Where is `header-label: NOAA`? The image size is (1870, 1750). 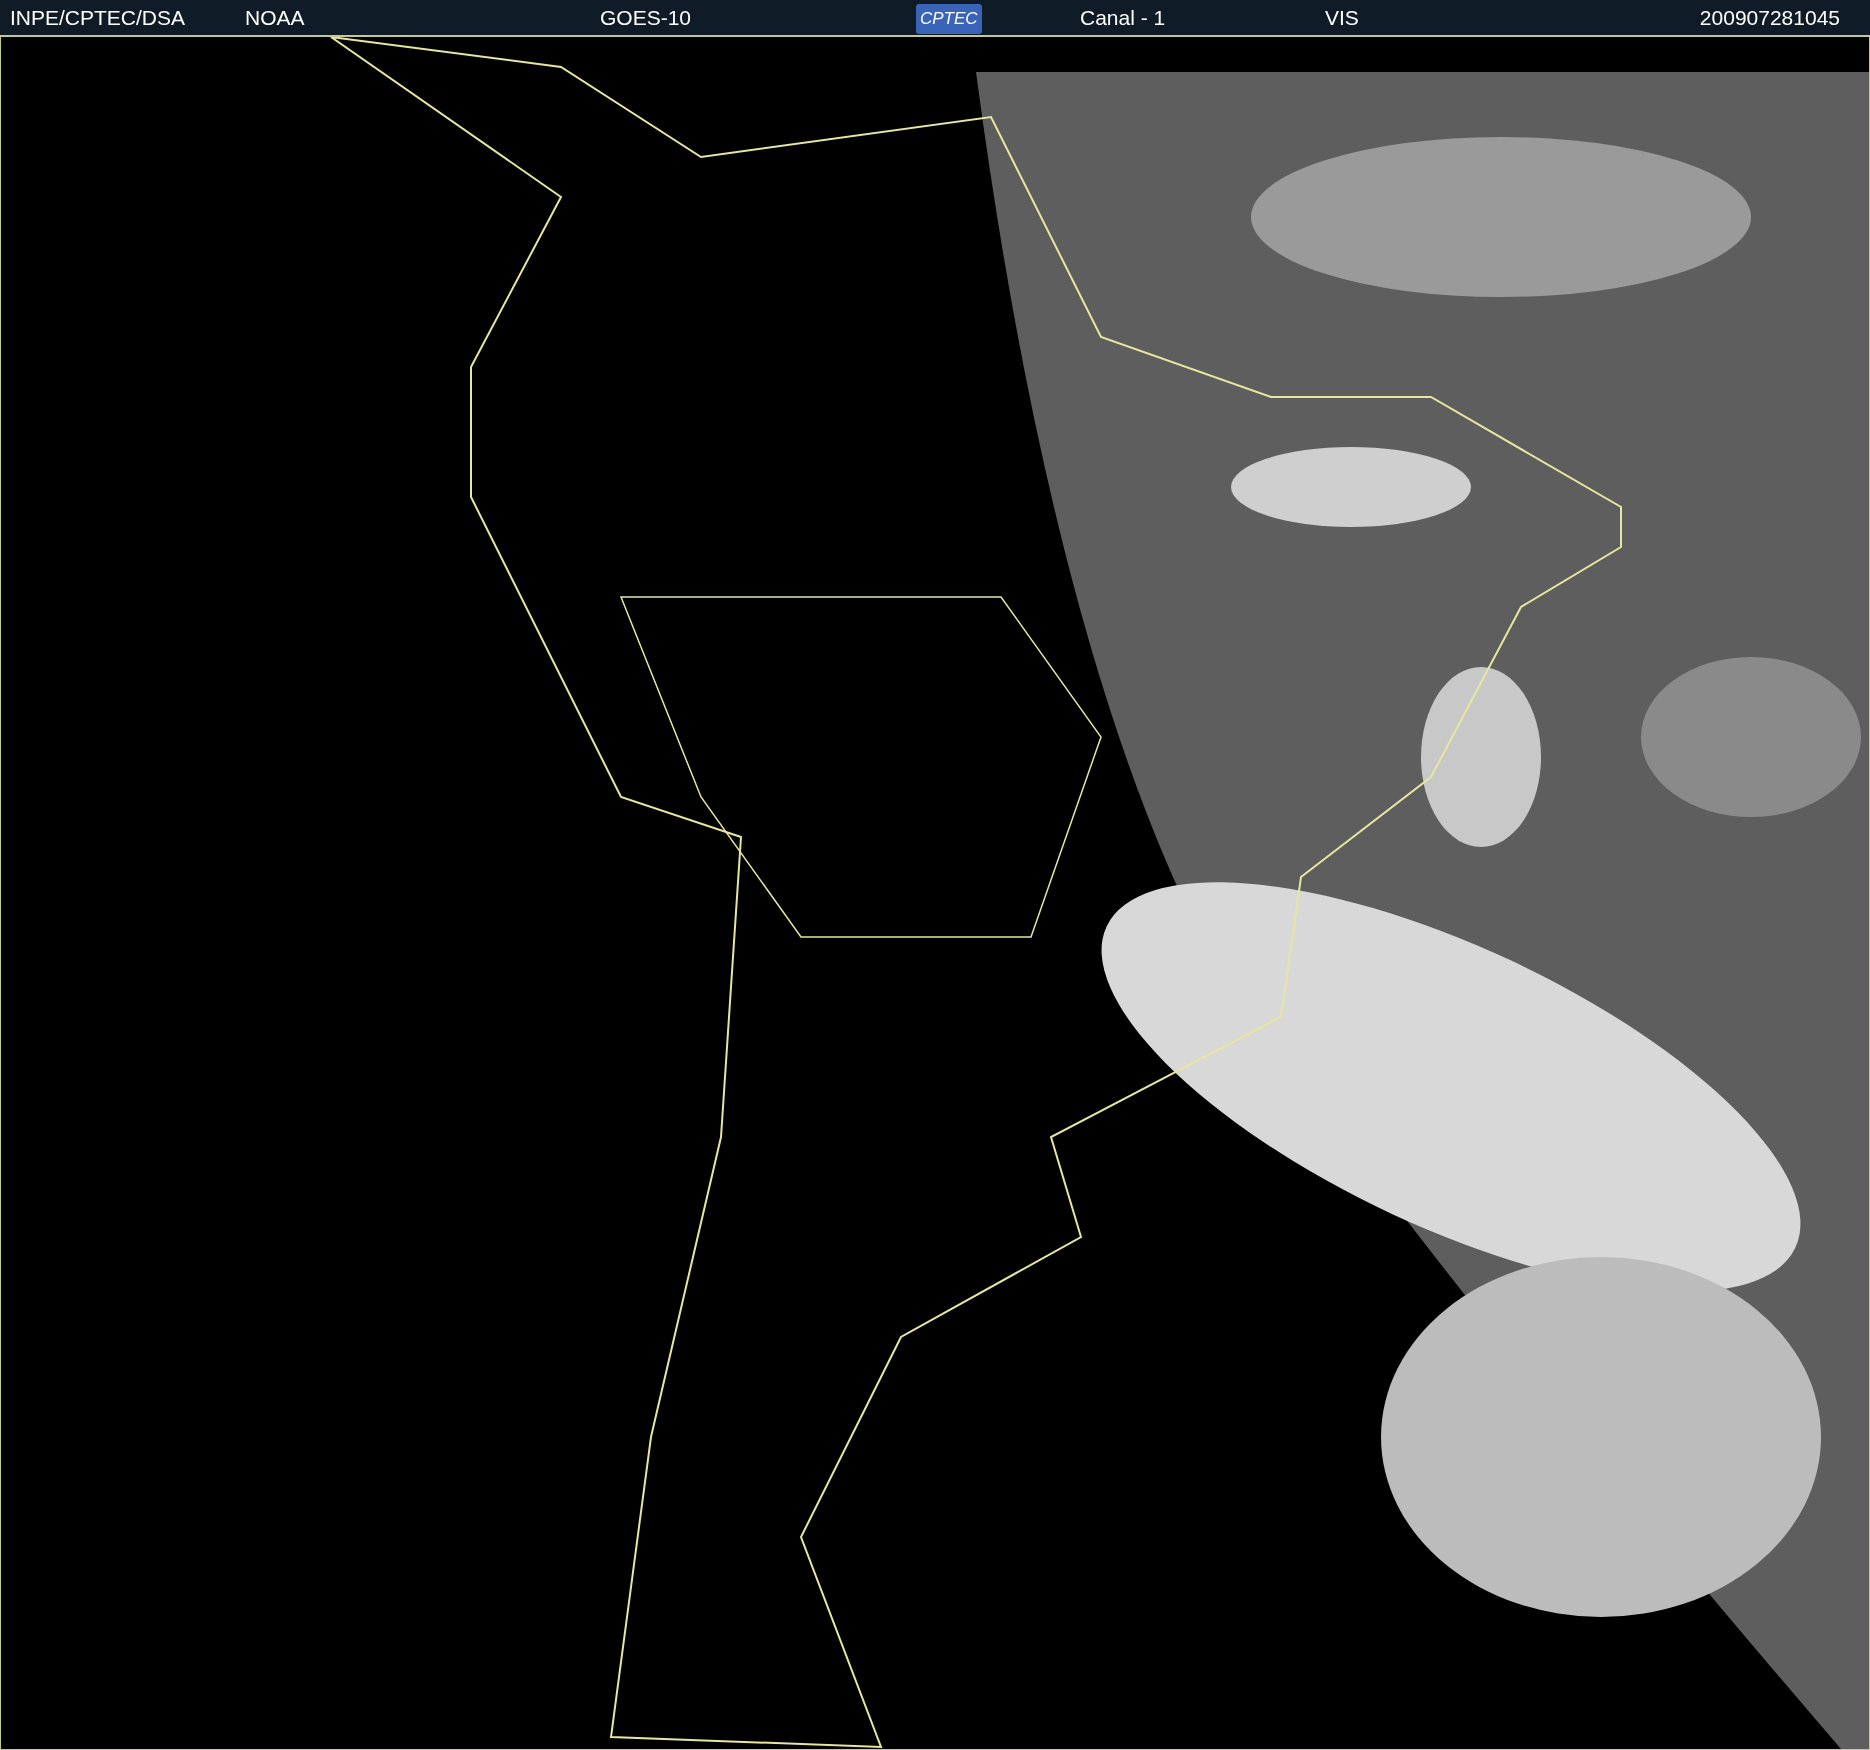 header-label: NOAA is located at coordinates (275, 17).